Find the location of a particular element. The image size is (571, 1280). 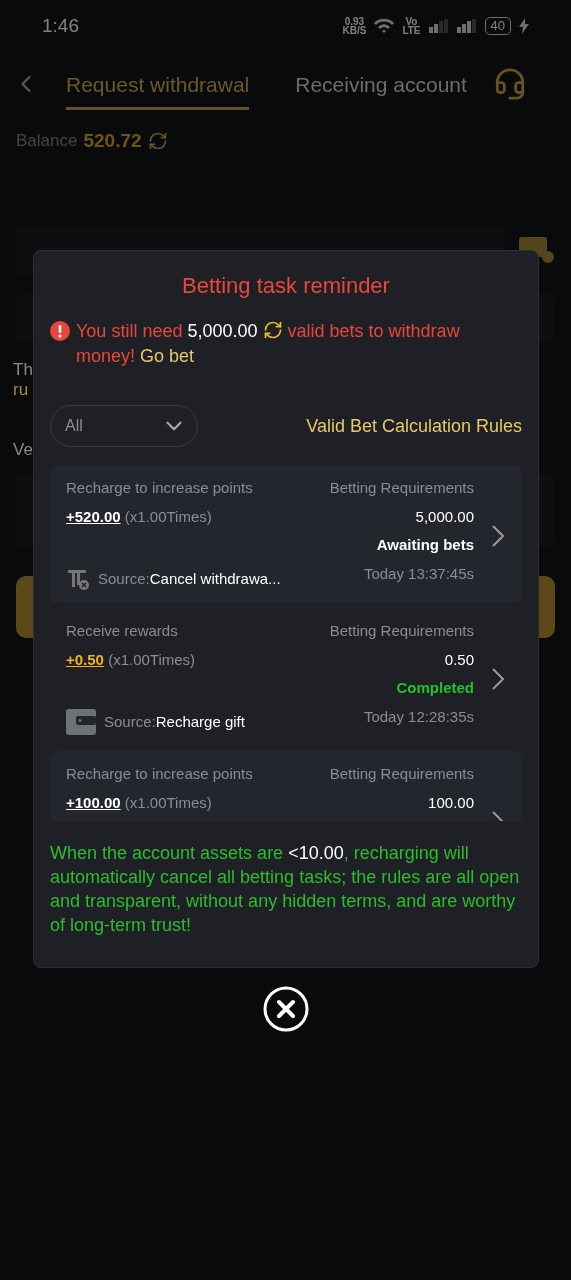

task-time: Today 12:28:35s is located at coordinates (418, 717).